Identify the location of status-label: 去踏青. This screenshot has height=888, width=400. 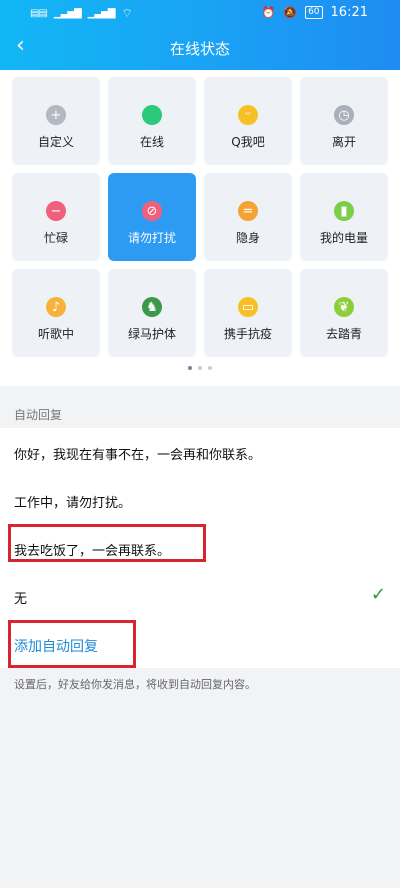
(343, 334).